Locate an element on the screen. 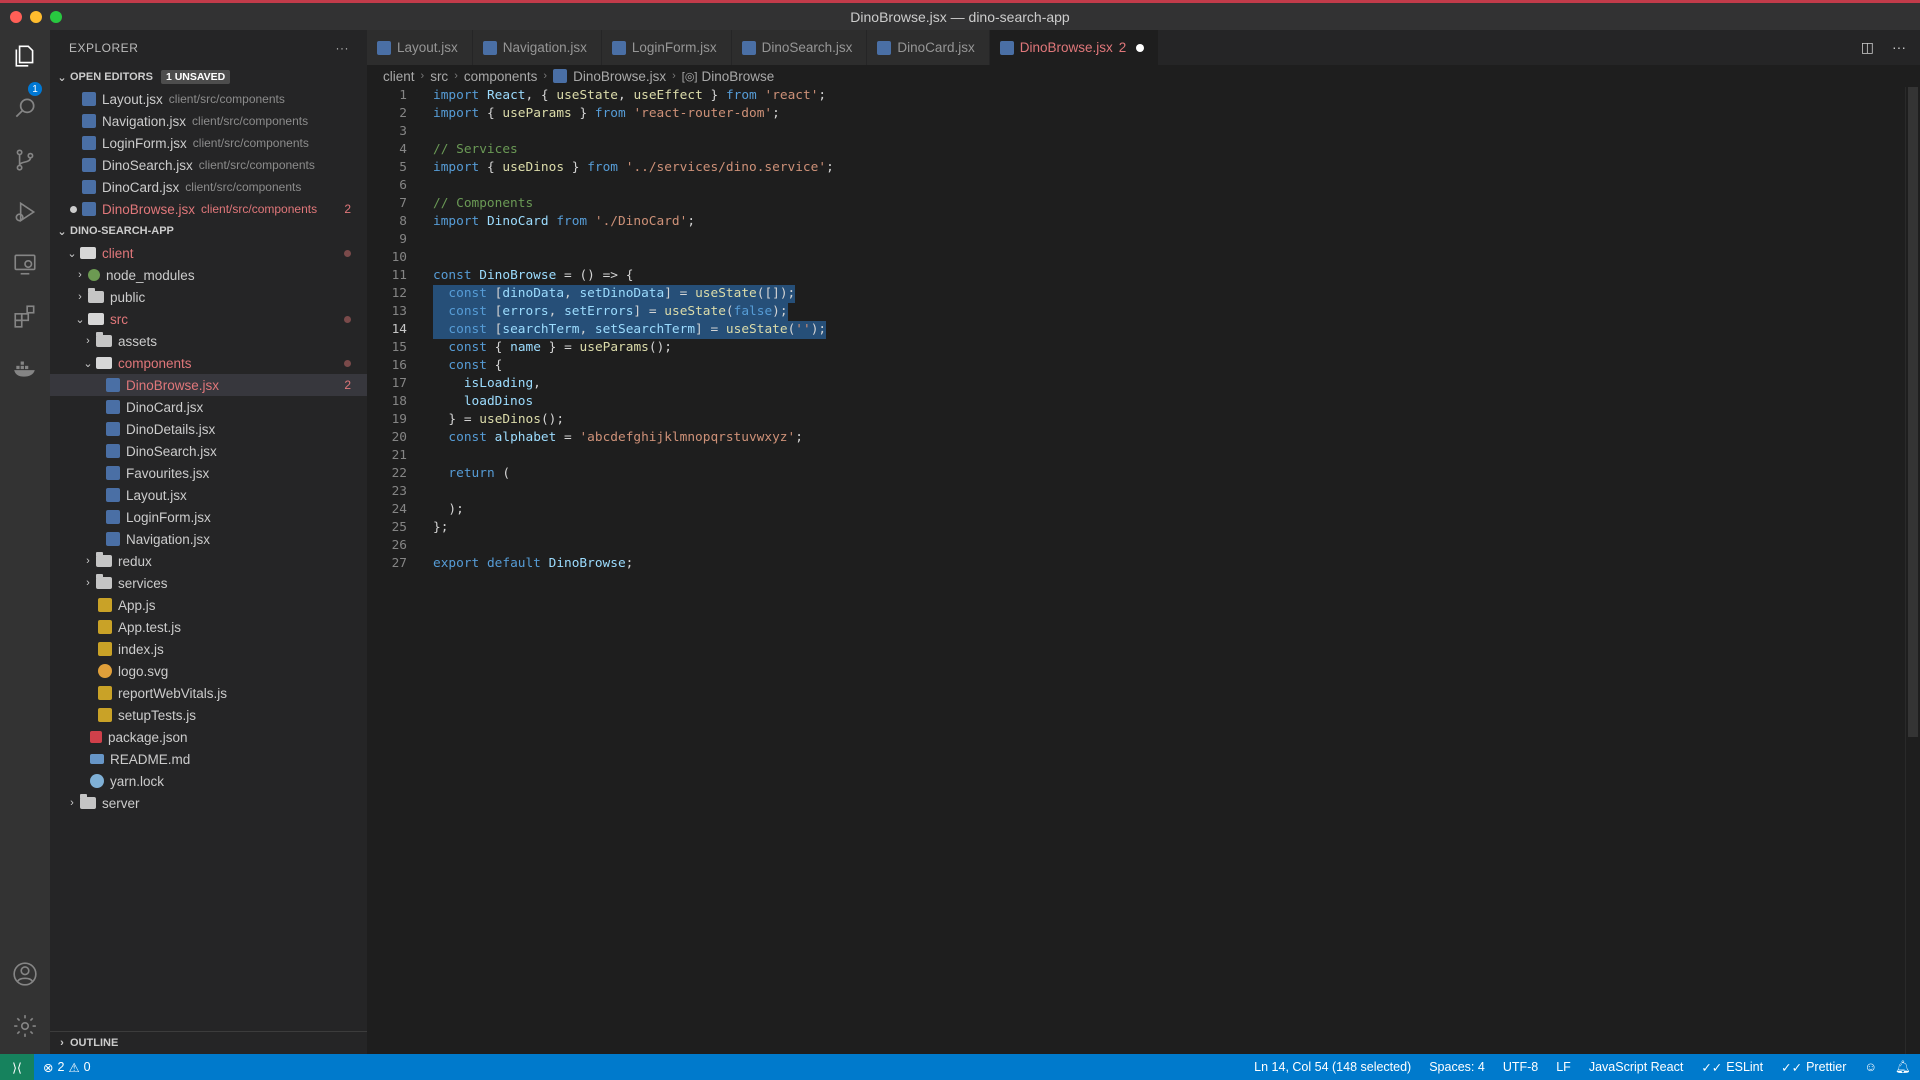 This screenshot has width=1920, height=1080. feedback-icon: ☺ is located at coordinates (1870, 1067).